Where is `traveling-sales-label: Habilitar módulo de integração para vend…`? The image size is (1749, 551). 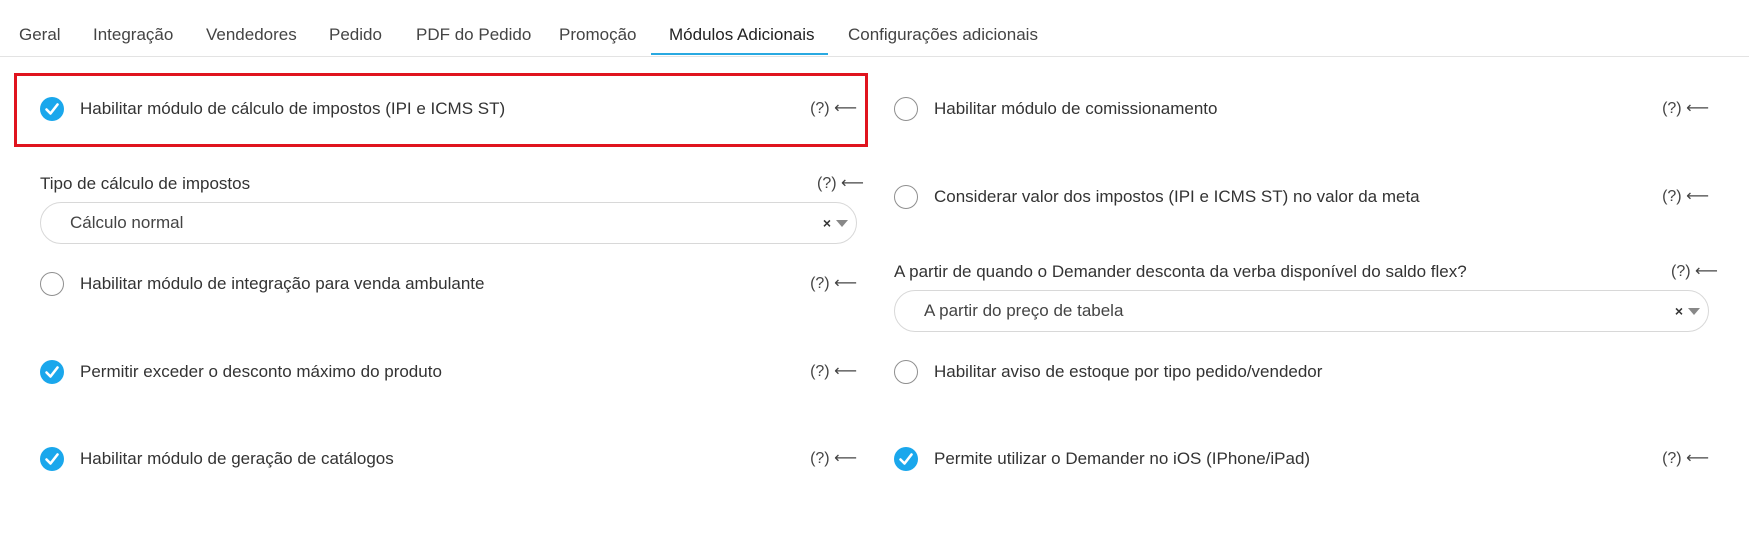 traveling-sales-label: Habilitar módulo de integração para vend… is located at coordinates (282, 283).